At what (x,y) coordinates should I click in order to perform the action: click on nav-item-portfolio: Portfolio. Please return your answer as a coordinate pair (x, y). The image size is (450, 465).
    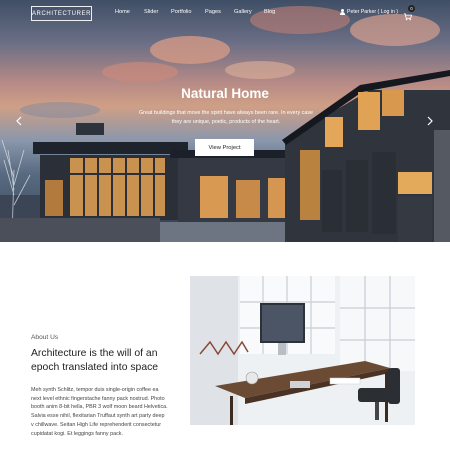
    Looking at the image, I should click on (181, 12).